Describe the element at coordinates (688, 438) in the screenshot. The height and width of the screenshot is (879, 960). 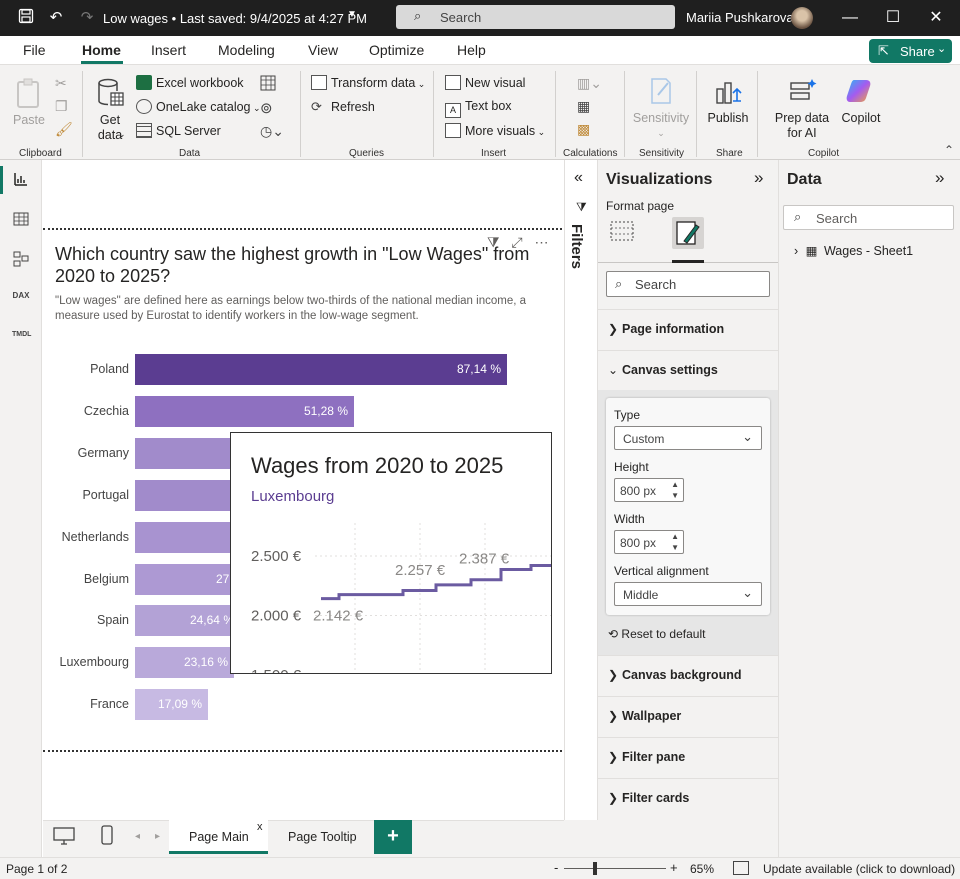
I see `type-dropdown: Custom ⌄` at that location.